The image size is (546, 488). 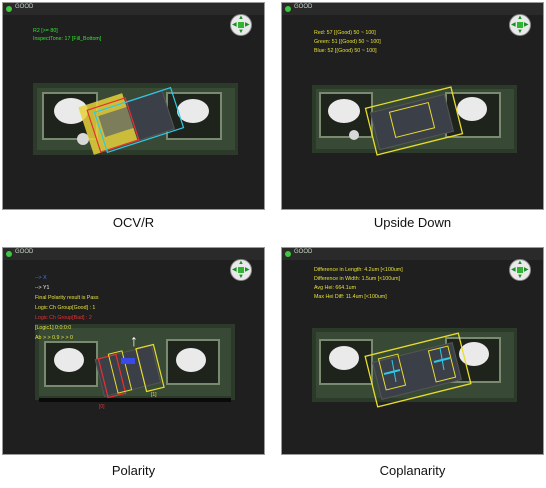 What do you see at coordinates (67, 298) in the screenshot?
I see `overlay-line: Final Polarity result is Pass` at bounding box center [67, 298].